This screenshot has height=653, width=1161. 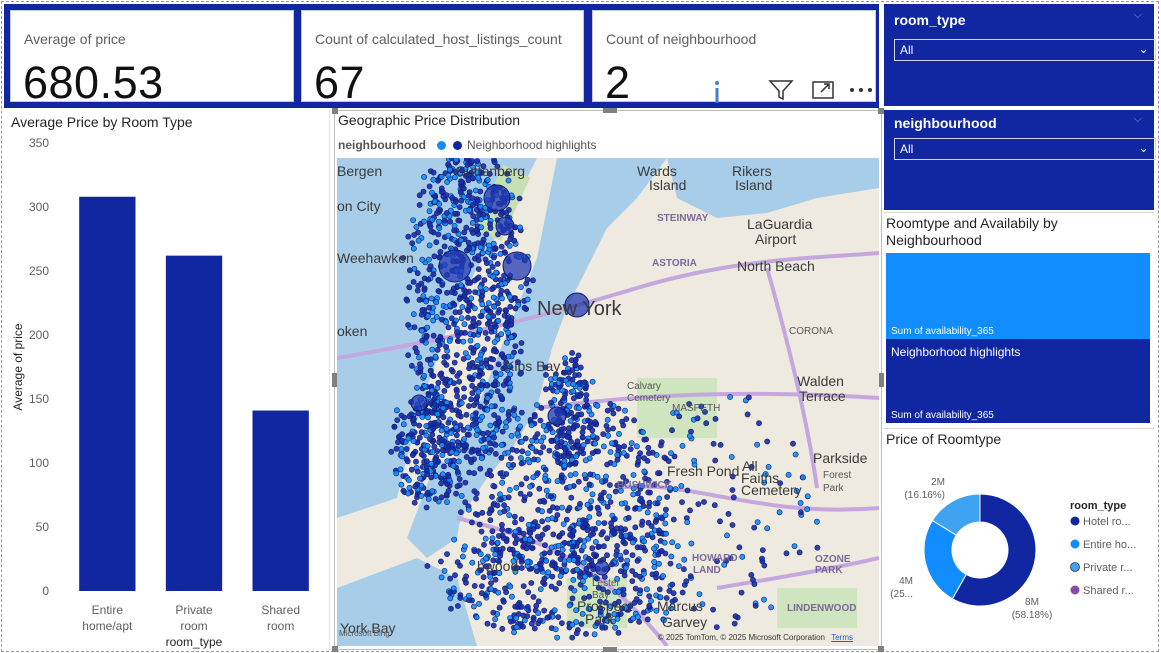 What do you see at coordinates (696, 408) in the screenshot?
I see `map-place-label: MASPETH` at bounding box center [696, 408].